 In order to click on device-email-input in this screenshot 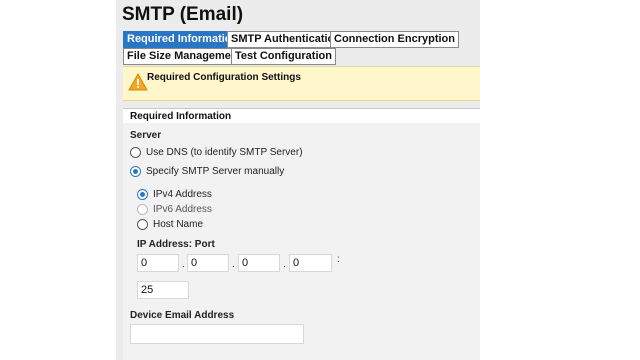, I will do `click(217, 334)`.